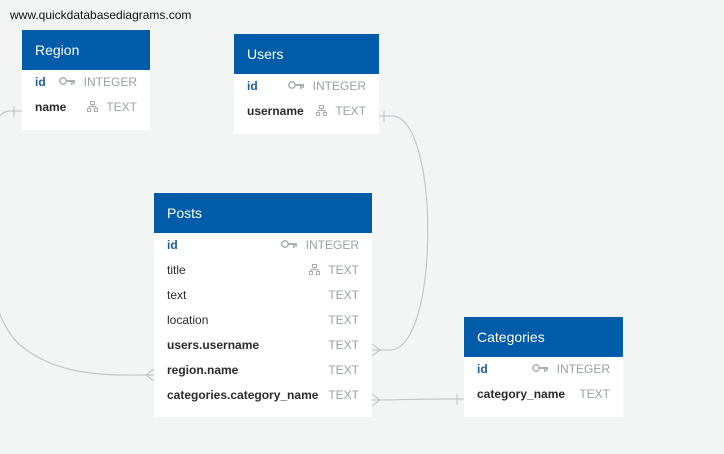 The width and height of the screenshot is (724, 454). Describe the element at coordinates (86, 107) in the screenshot. I see `table-row: name TEXT` at that location.